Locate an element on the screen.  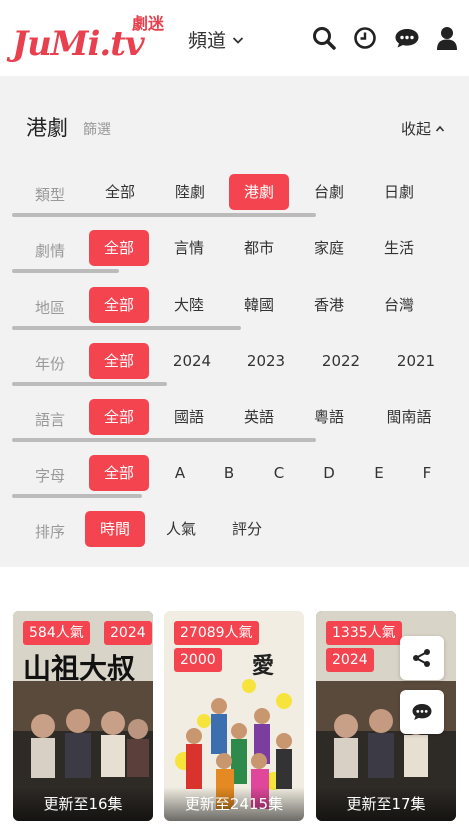
comment-icon is located at coordinates (422, 712).